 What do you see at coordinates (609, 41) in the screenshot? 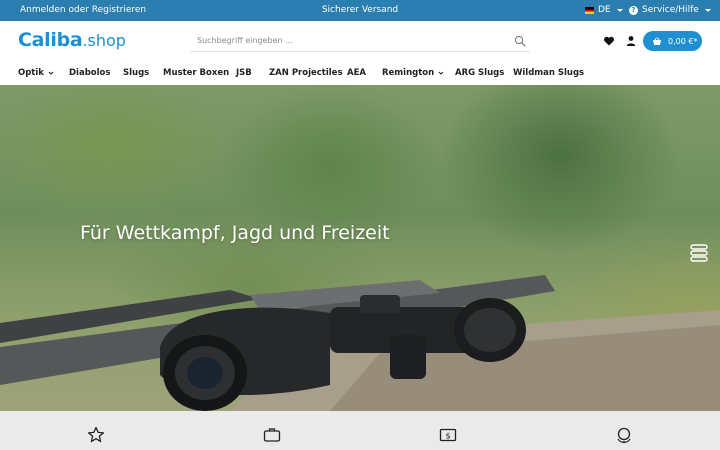
I see `heart-icon` at bounding box center [609, 41].